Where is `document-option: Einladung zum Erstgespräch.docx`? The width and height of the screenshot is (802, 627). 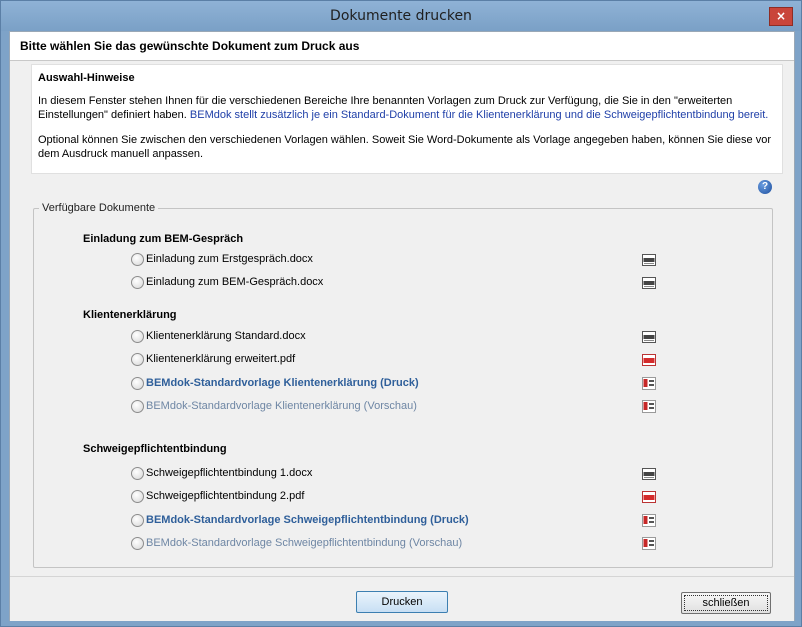 document-option: Einladung zum Erstgespräch.docx is located at coordinates (431, 260).